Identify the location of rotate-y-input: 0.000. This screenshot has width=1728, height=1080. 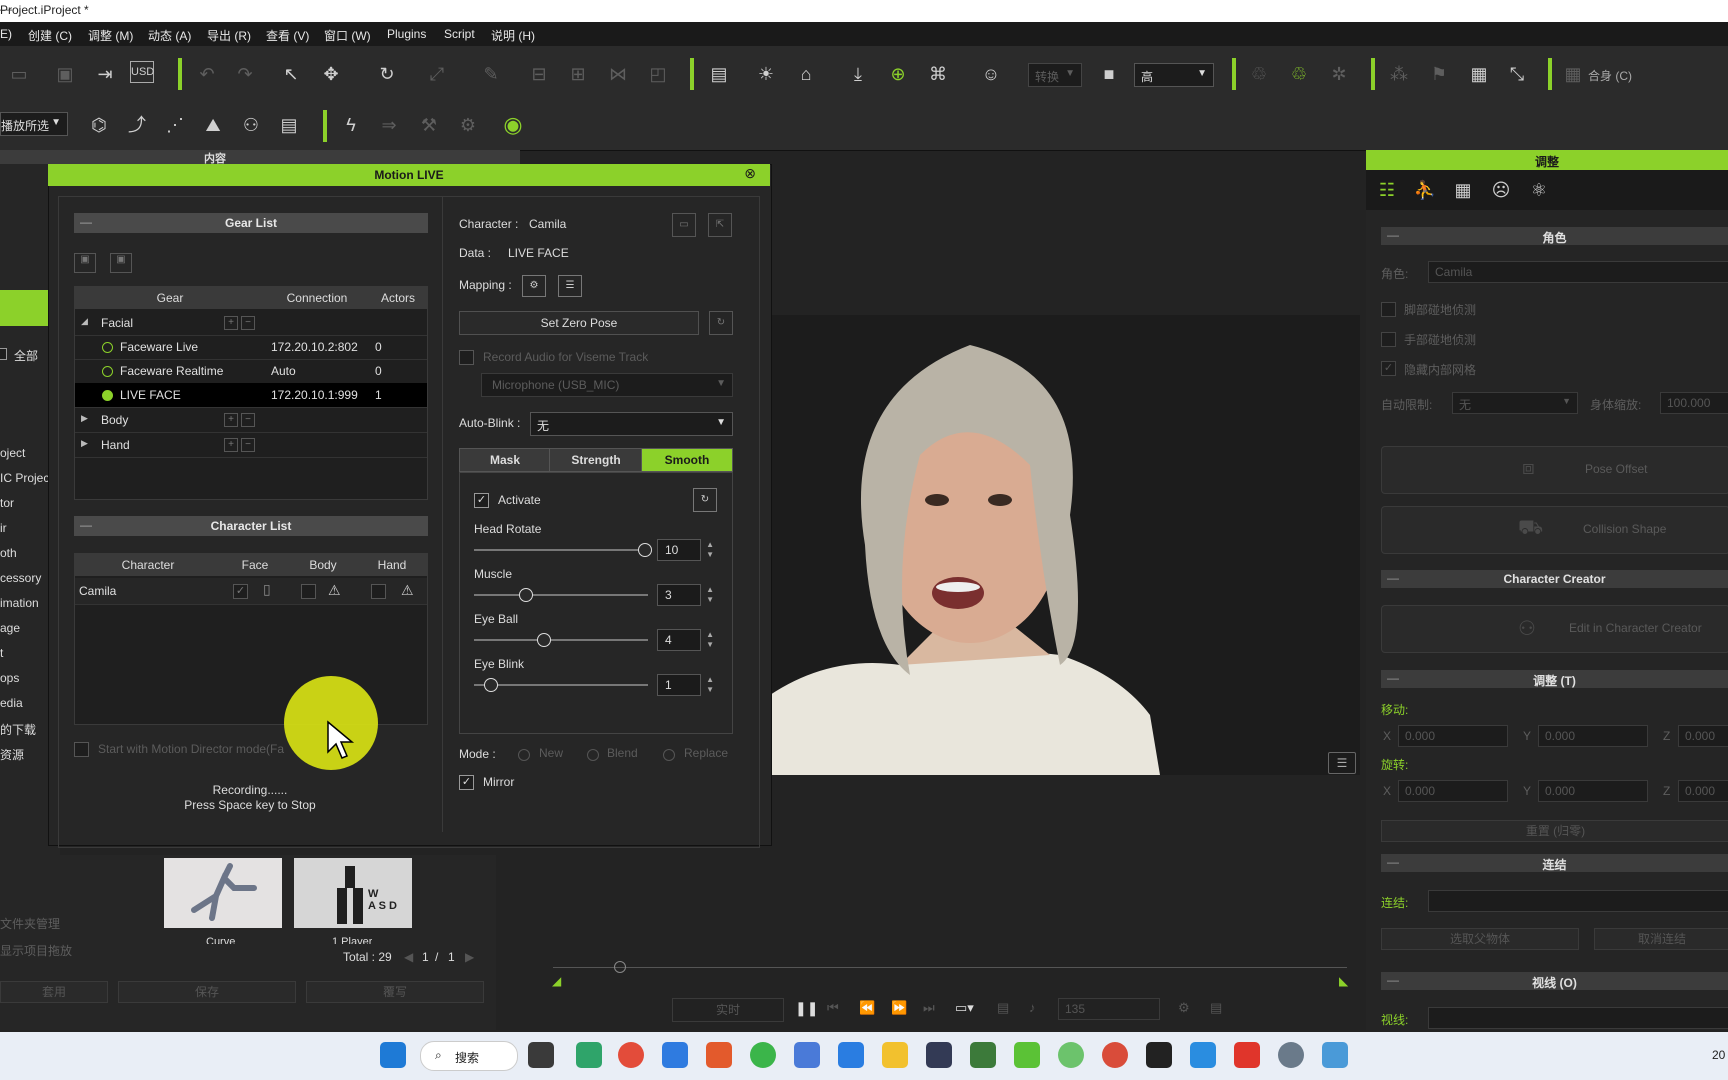
(1593, 791).